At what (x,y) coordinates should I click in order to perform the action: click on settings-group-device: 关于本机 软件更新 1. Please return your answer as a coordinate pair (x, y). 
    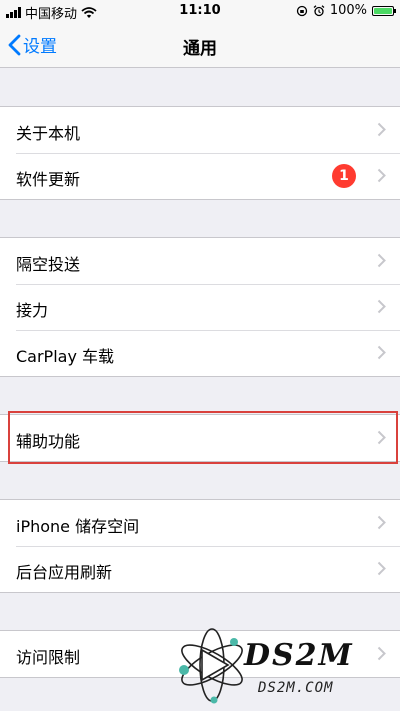
    Looking at the image, I should click on (200, 153).